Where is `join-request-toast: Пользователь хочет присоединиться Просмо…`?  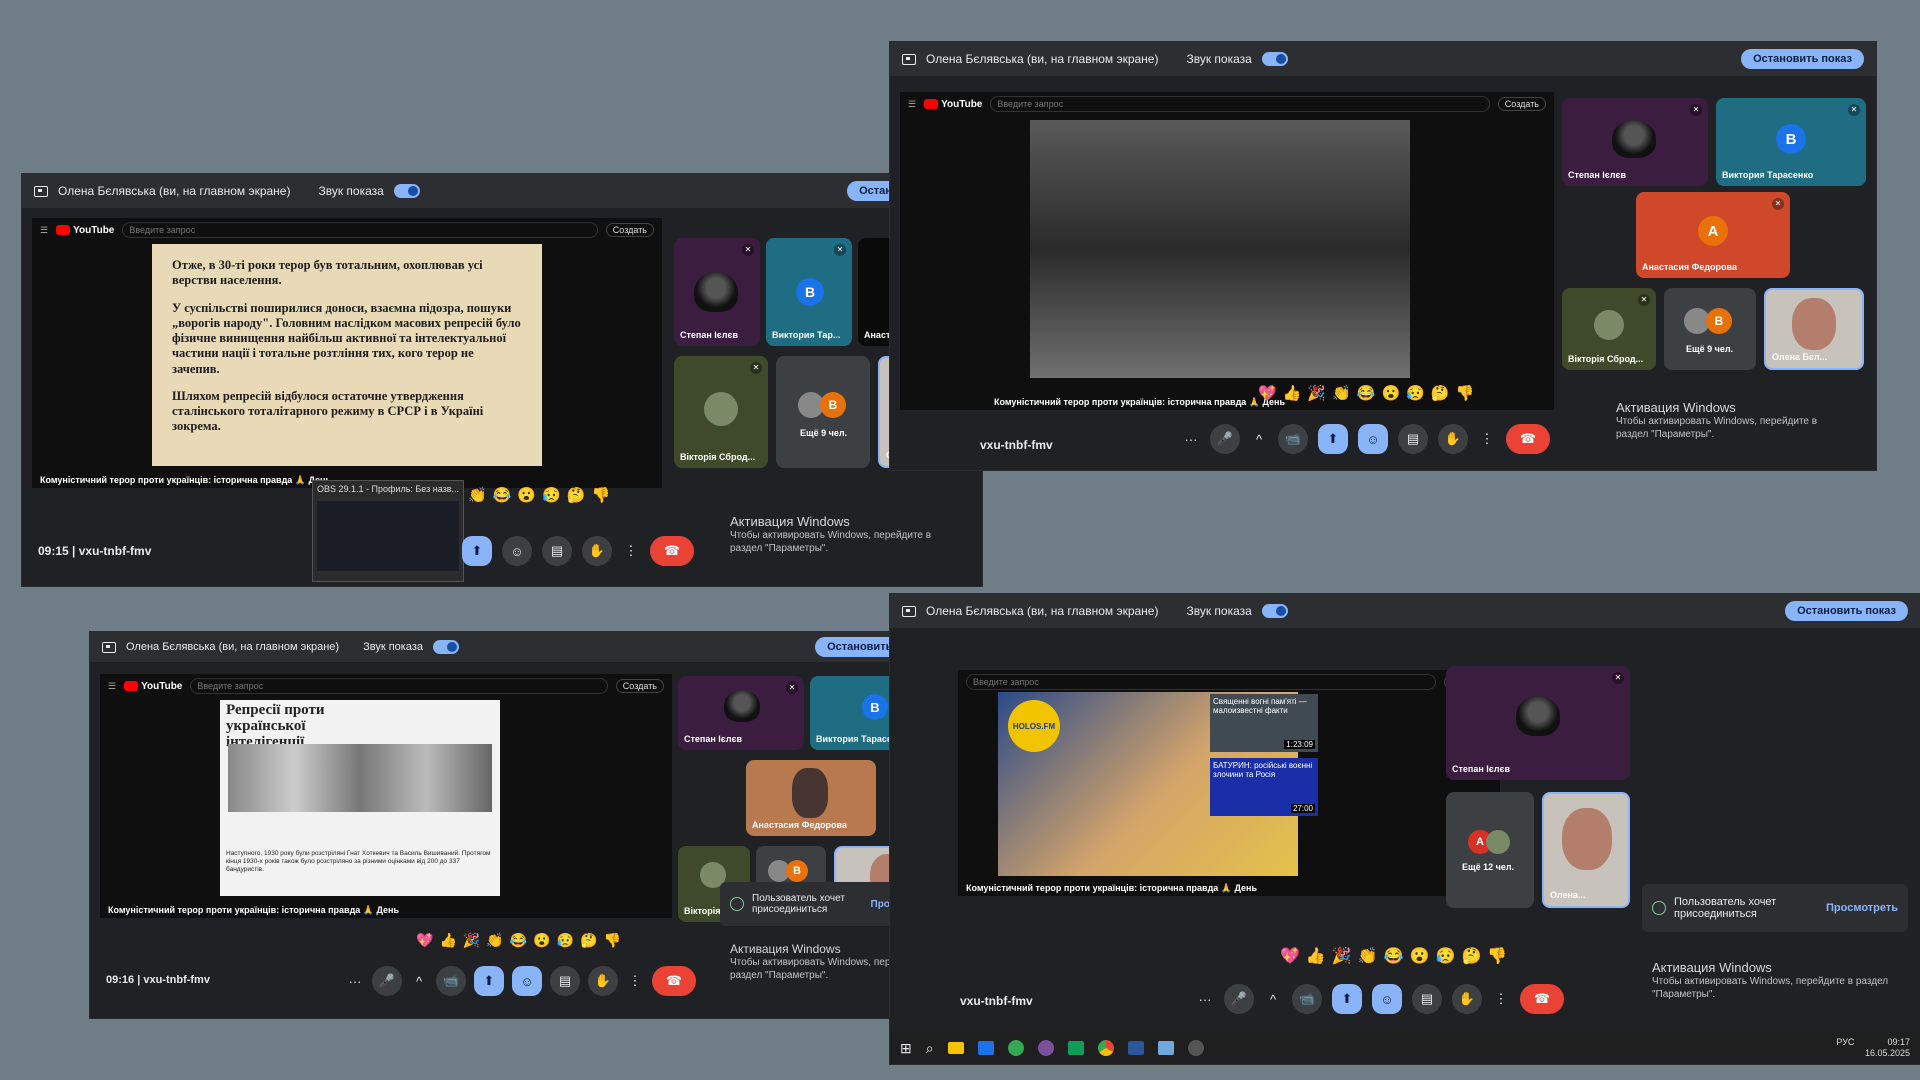 join-request-toast: Пользователь хочет присоединиться Просмо… is located at coordinates (1775, 908).